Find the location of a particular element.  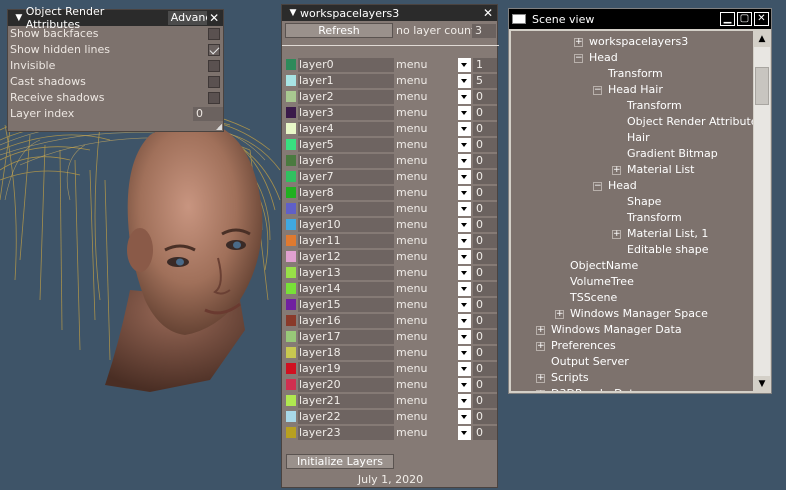

tree-item: Object Render Attributes is located at coordinates (690, 122).